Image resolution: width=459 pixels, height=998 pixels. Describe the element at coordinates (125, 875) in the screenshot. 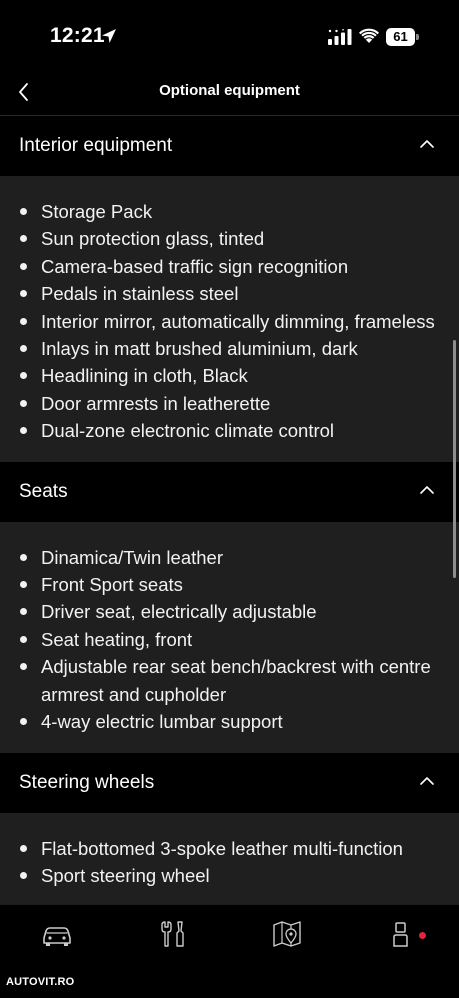

I see `list-item-label: Sport steering wheel` at that location.